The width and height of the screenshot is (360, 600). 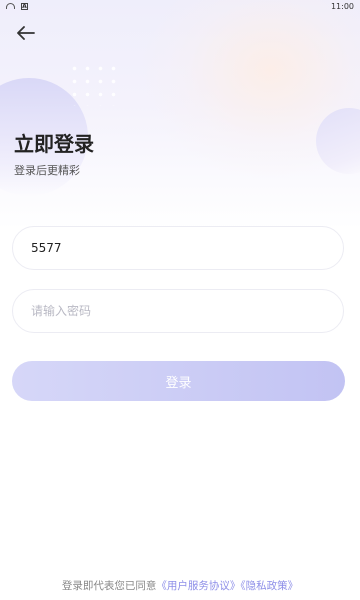 I want to click on page-subtitle: 登录后更精彩, so click(x=47, y=170).